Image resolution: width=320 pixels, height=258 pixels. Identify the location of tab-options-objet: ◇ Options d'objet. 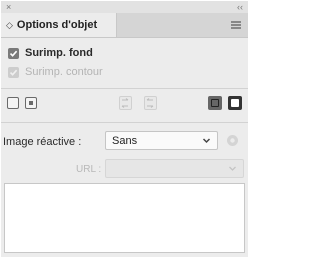
(59, 25).